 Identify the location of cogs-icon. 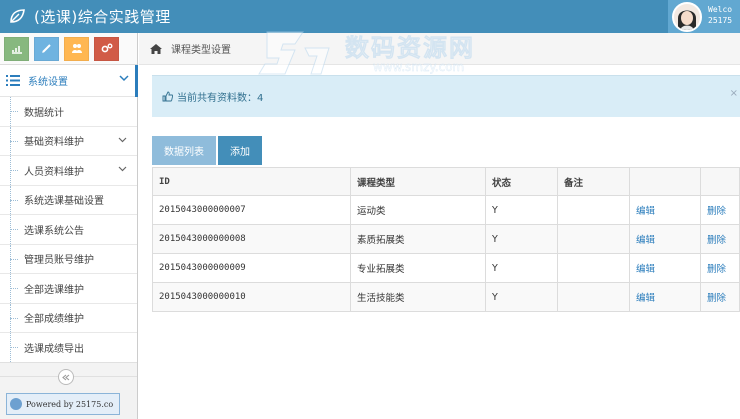
(106, 48).